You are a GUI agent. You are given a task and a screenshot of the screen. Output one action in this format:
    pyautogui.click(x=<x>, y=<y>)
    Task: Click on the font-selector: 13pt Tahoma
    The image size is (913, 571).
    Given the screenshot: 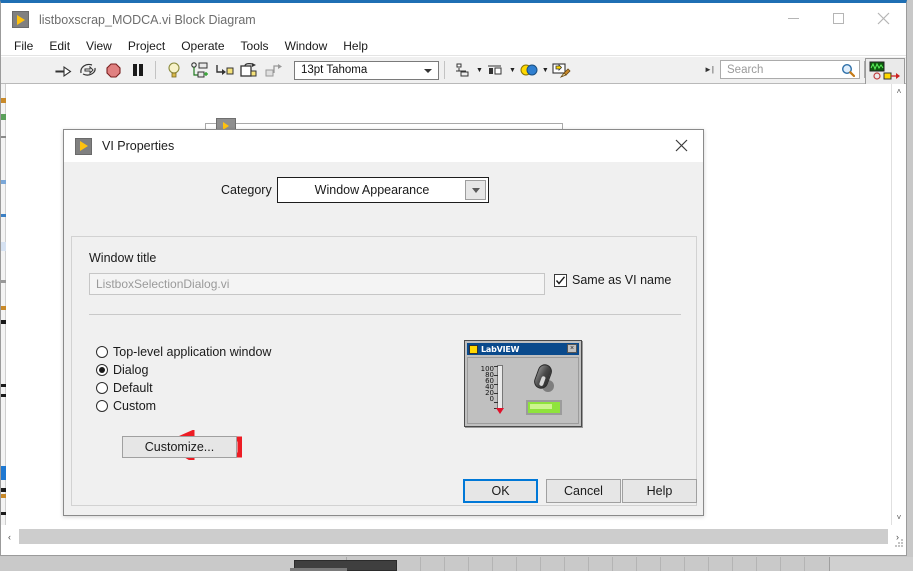 What is the action you would take?
    pyautogui.click(x=366, y=70)
    